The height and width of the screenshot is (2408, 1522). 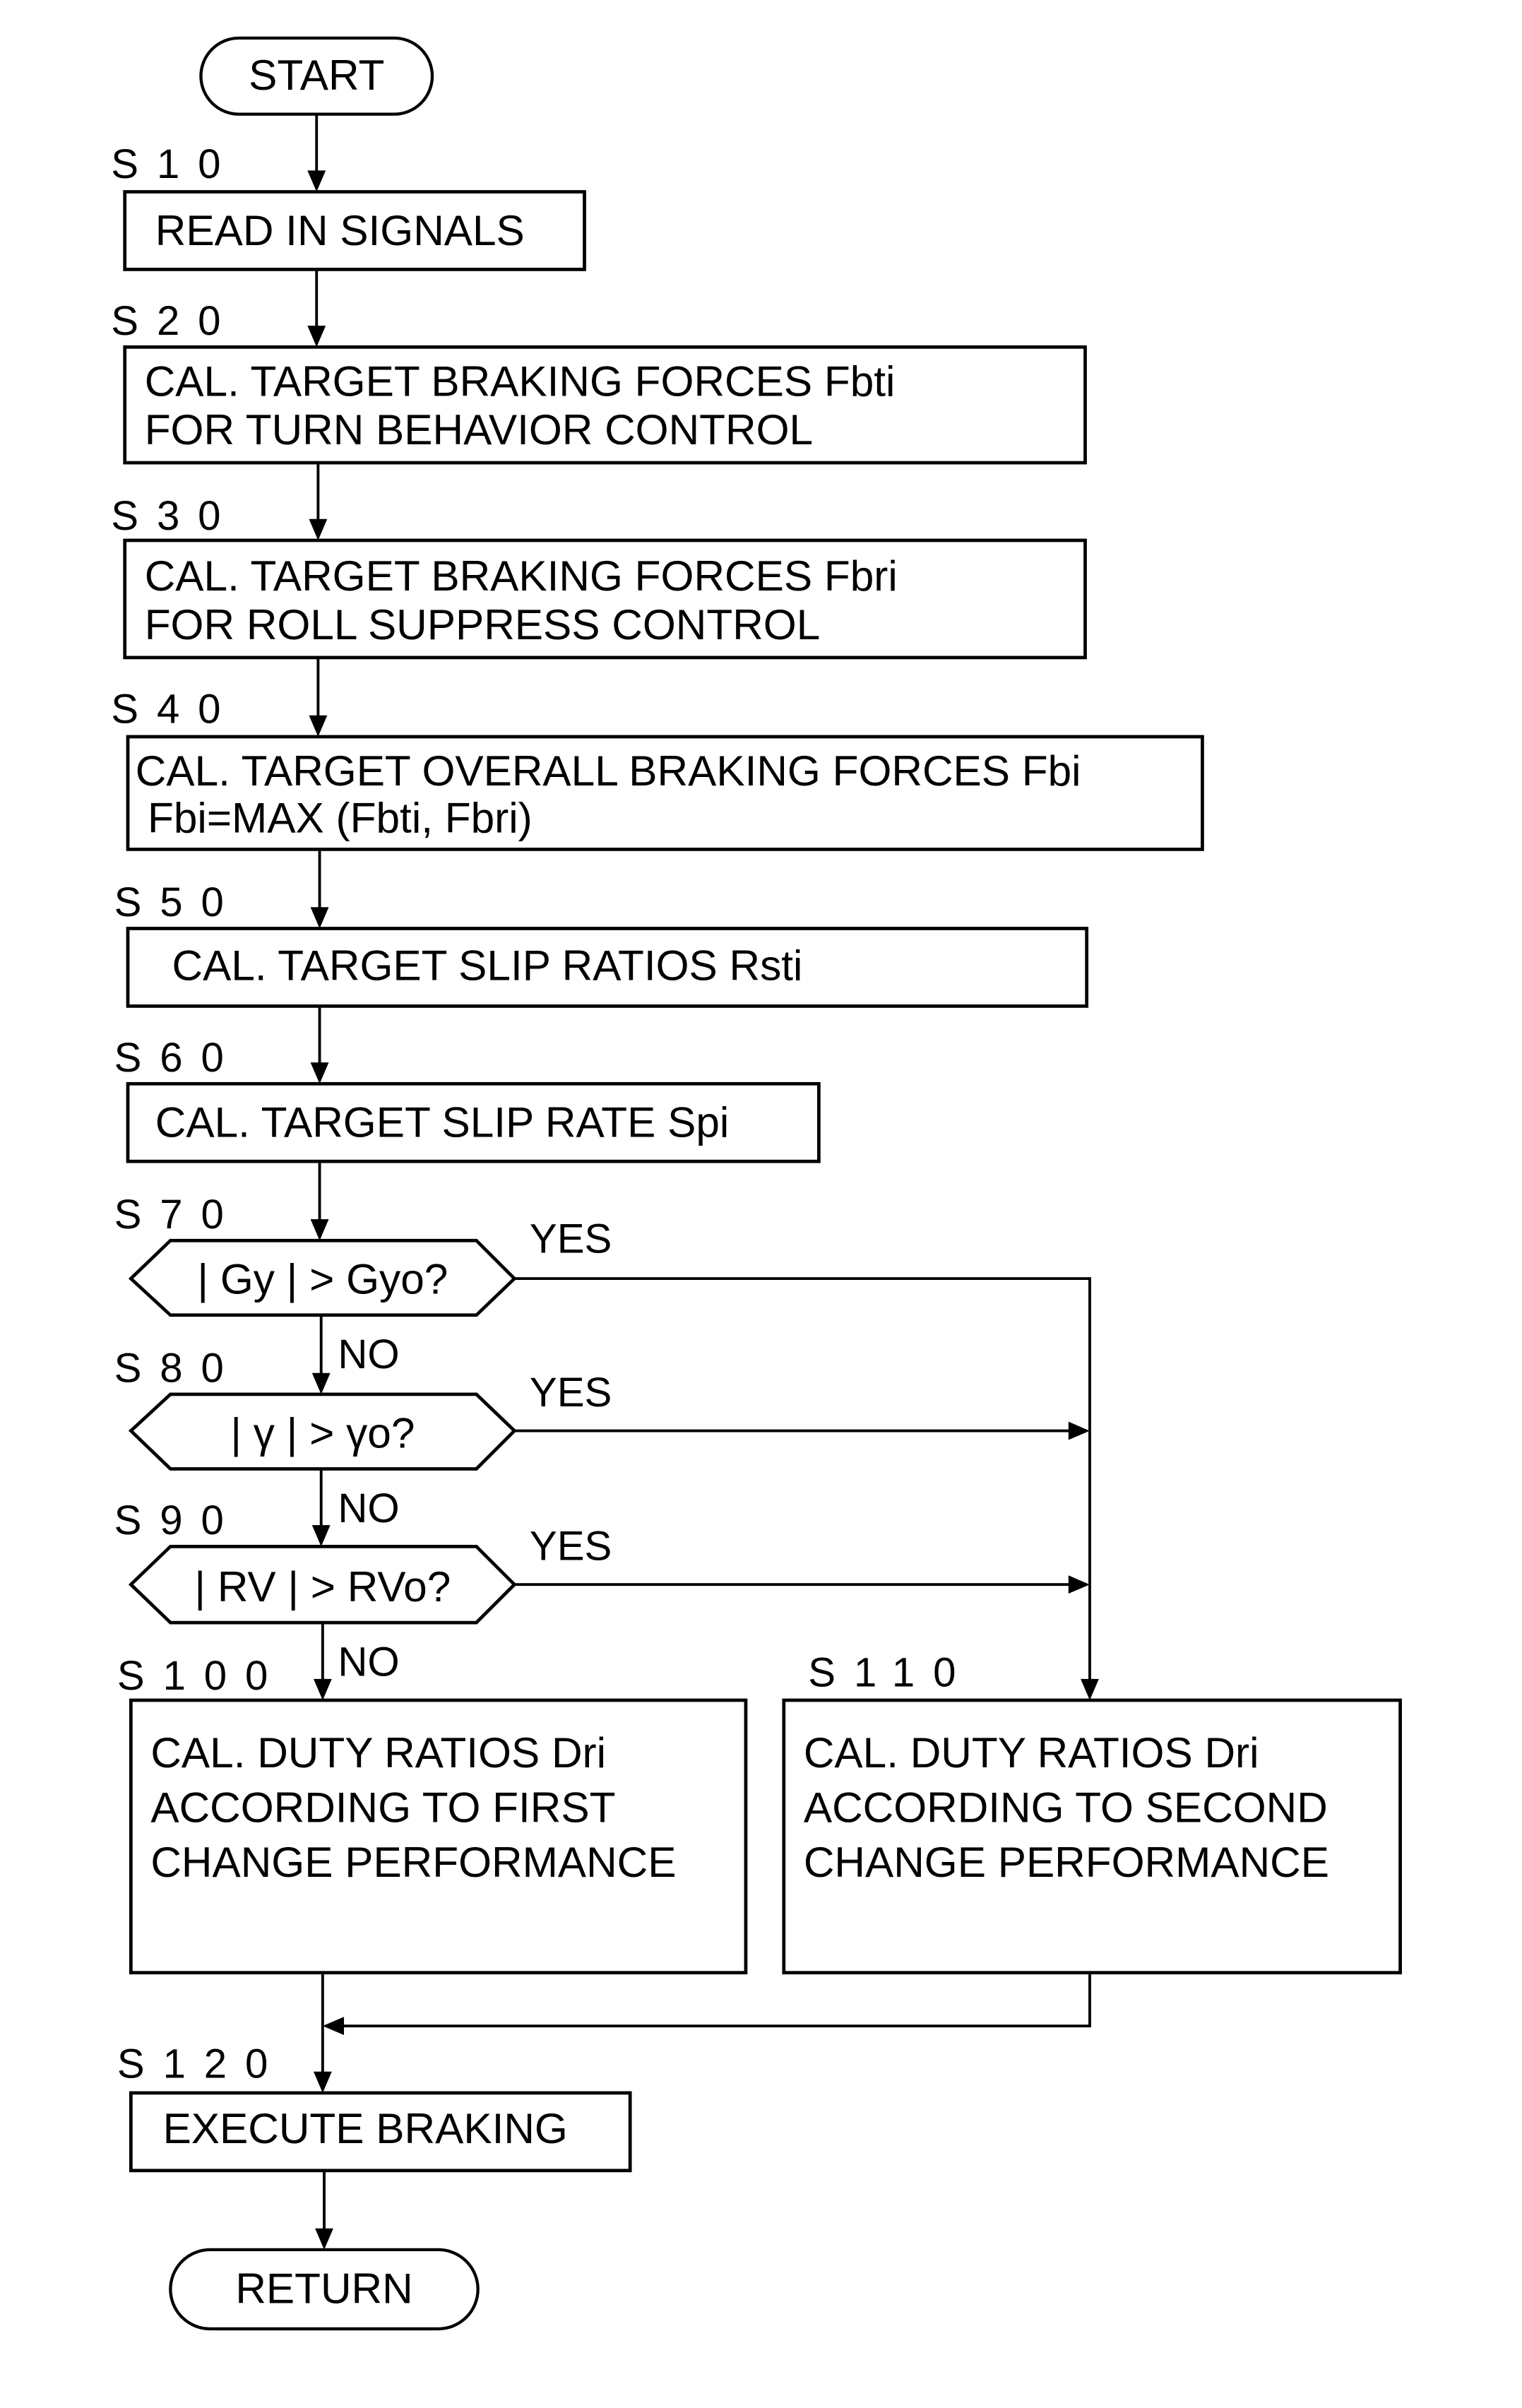 I want to click on decision-condition: | γ | > γo?, so click(x=322, y=1433).